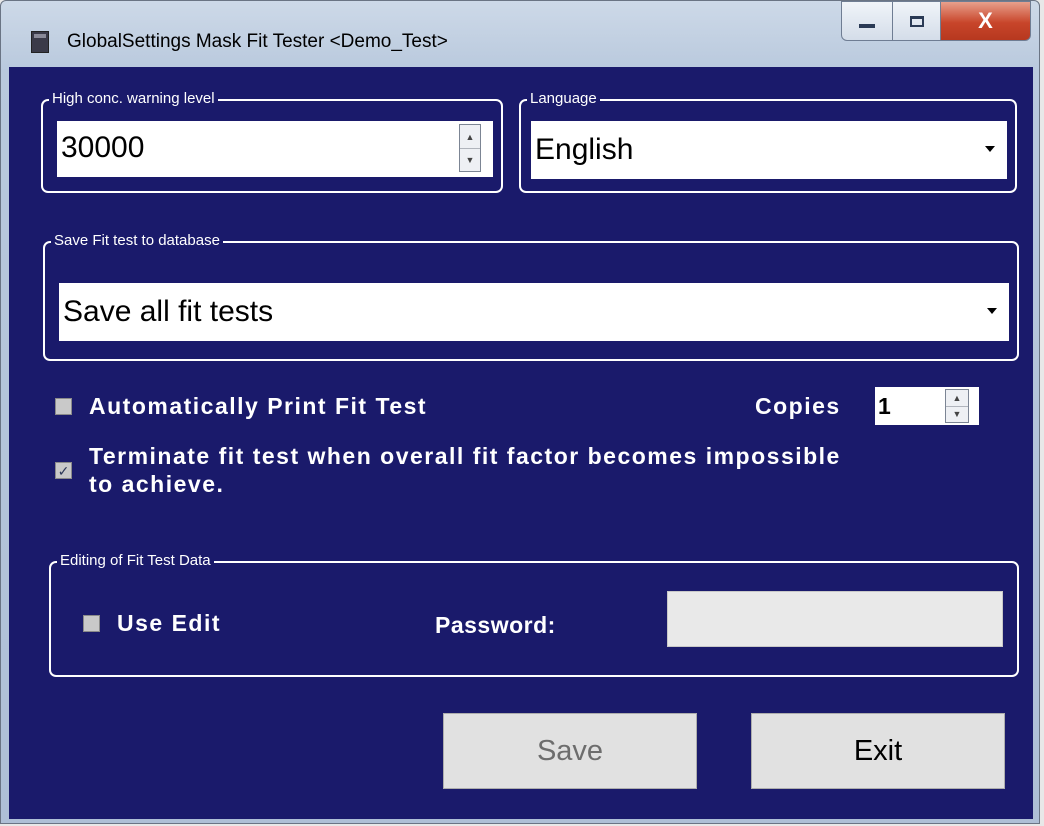 This screenshot has width=1044, height=826. I want to click on auto-print-checkbox, so click(63, 406).